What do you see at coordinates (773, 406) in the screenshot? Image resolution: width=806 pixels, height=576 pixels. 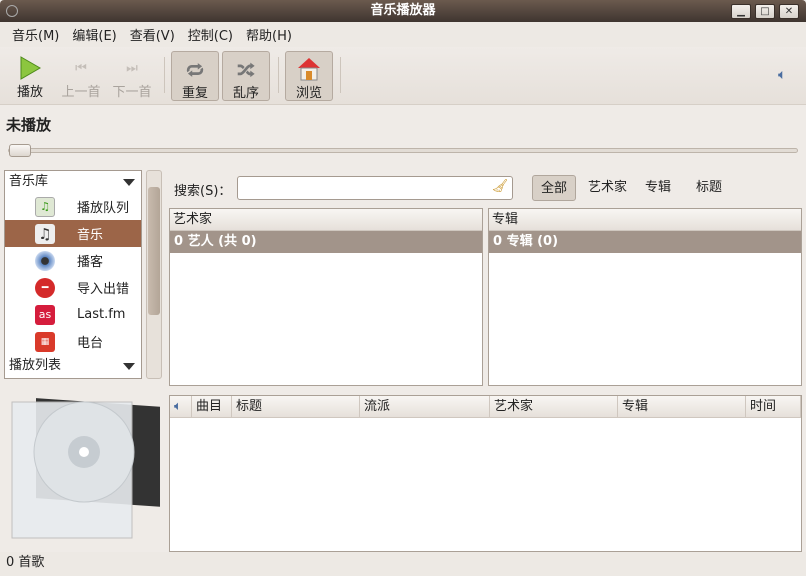 I see `column-time: 时间` at bounding box center [773, 406].